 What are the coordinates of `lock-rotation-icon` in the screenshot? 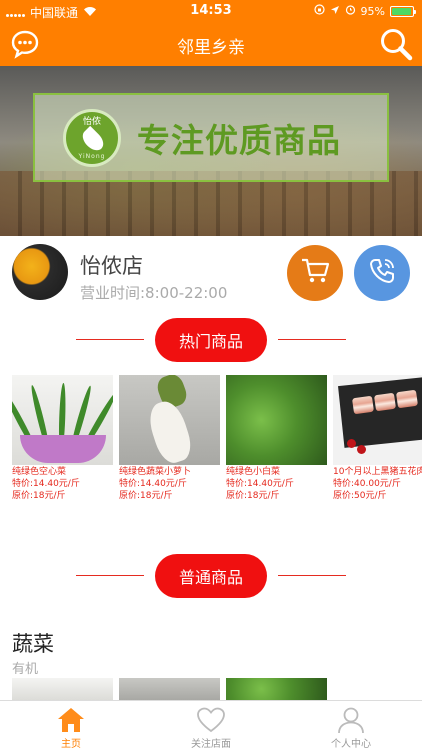 It's located at (319, 11).